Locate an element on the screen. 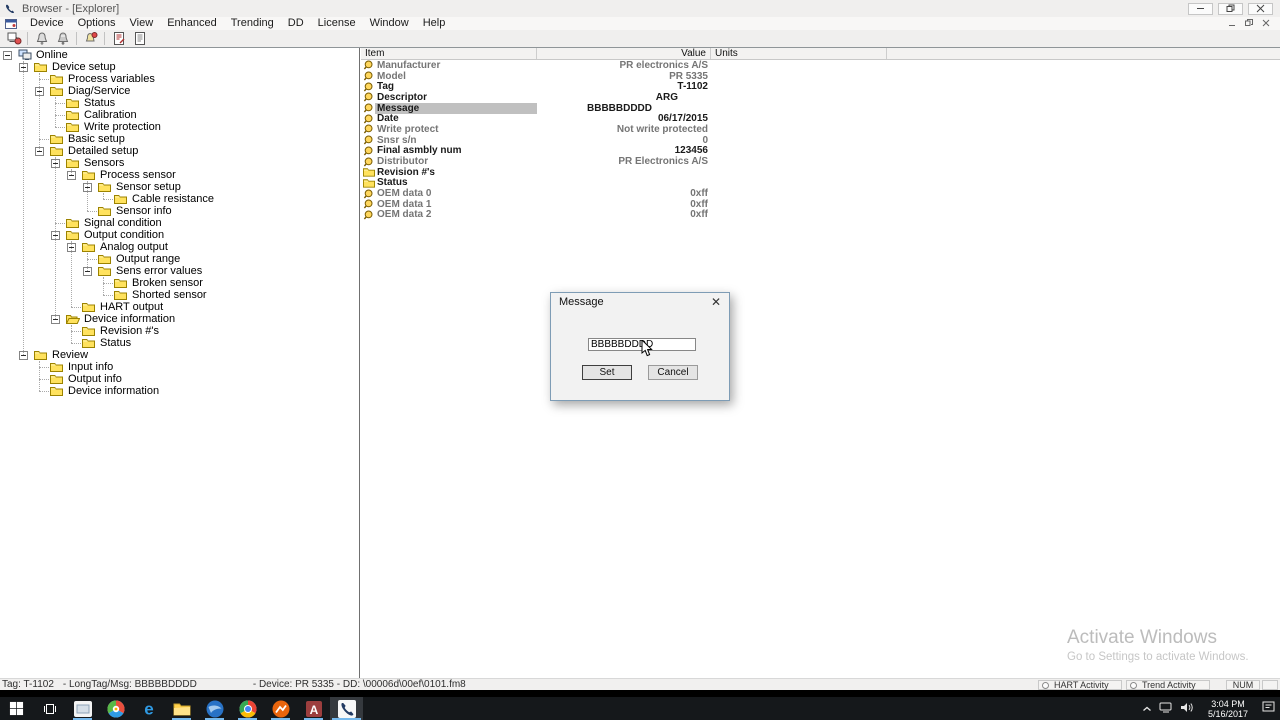  tree-item-sens-error-values: Sens error values is located at coordinates (179, 271).